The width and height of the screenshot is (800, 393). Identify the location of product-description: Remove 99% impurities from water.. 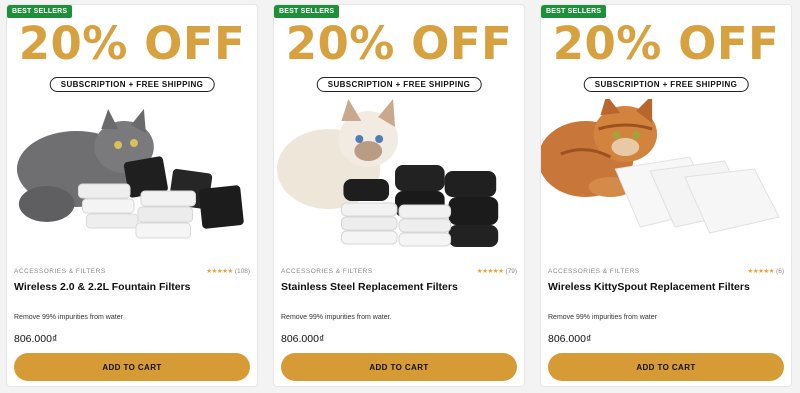
(336, 317).